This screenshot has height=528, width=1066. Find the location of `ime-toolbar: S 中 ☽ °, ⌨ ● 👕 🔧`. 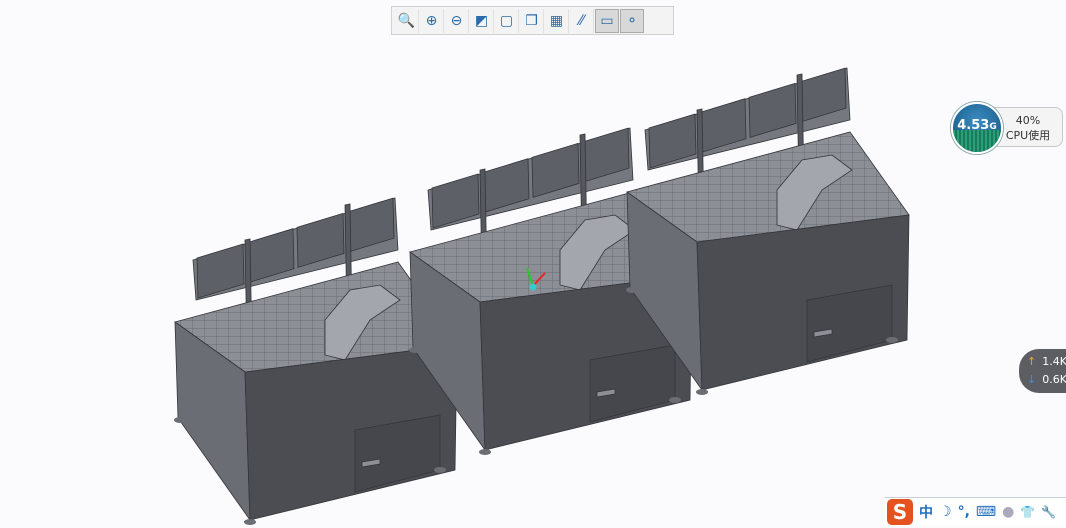

ime-toolbar: S 中 ☽ °, ⌨ ● 👕 🔧 is located at coordinates (975, 511).